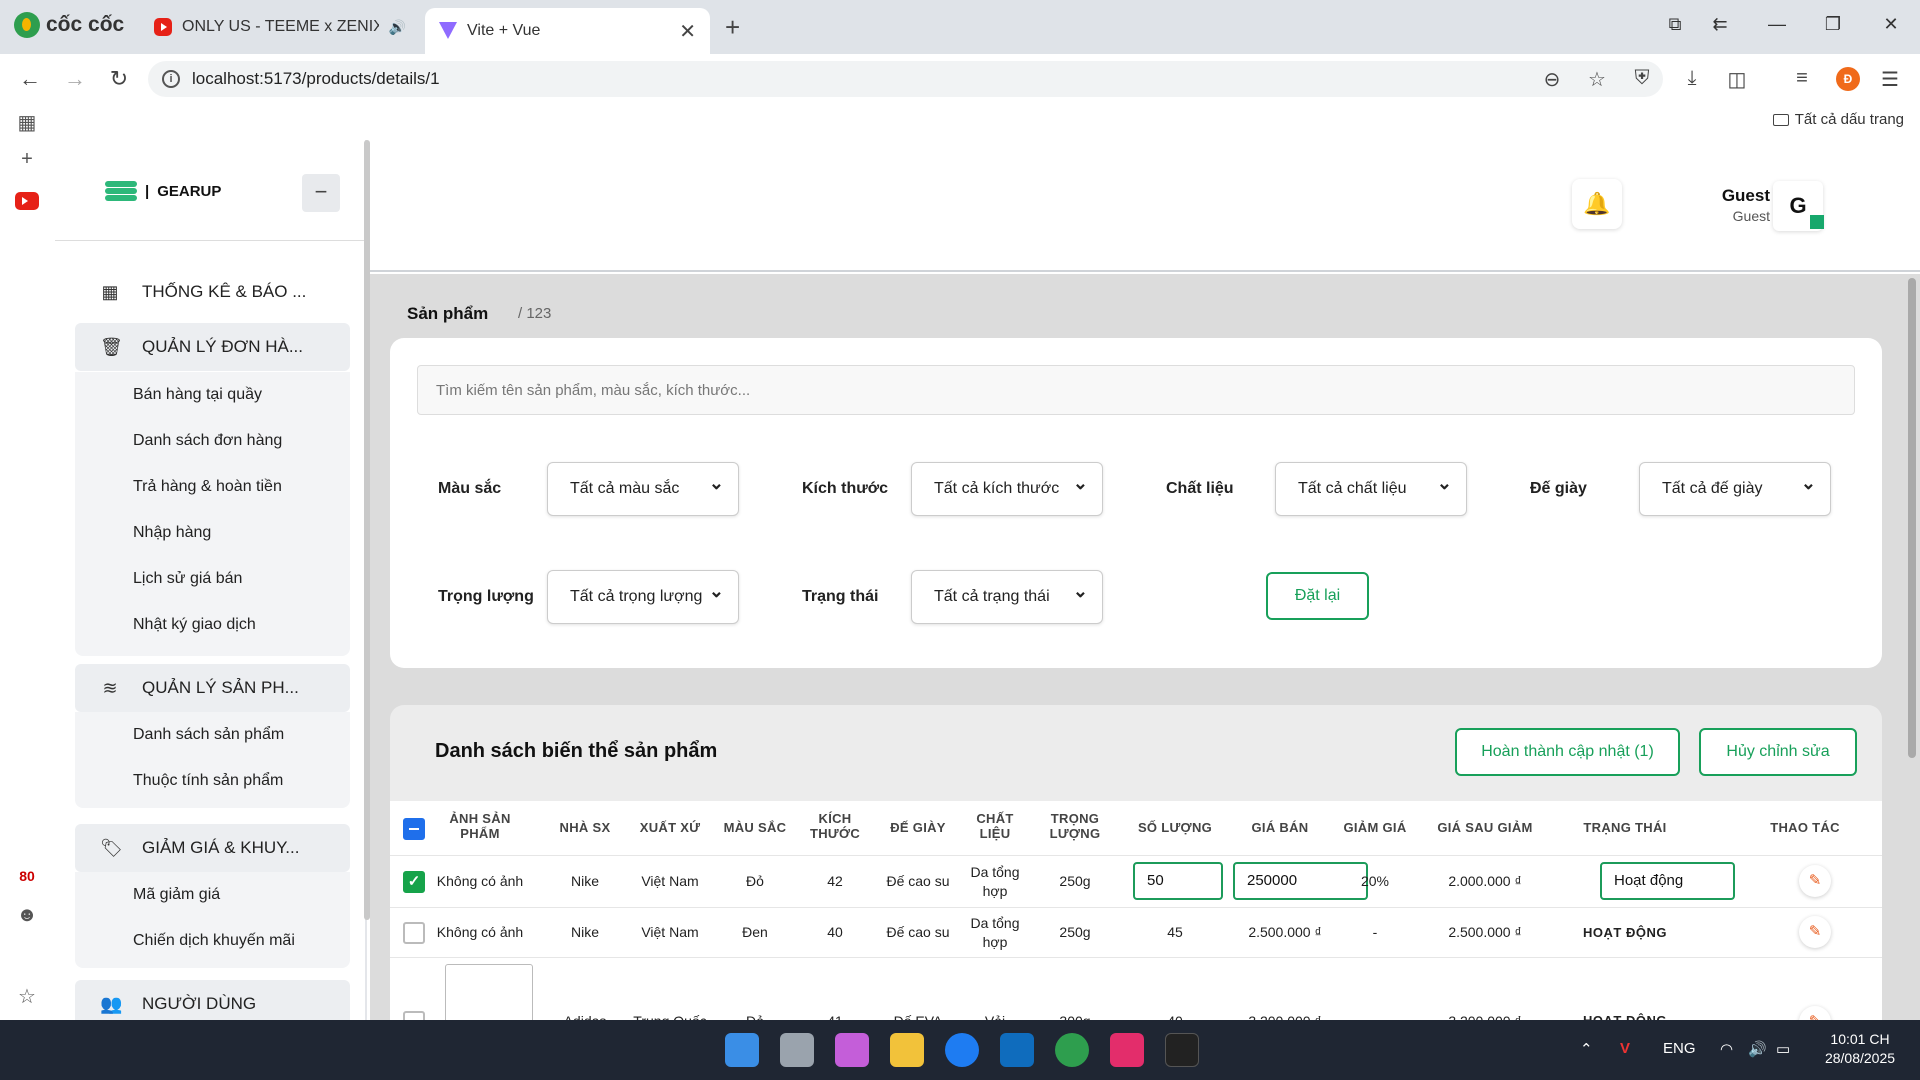 This screenshot has width=1920, height=1080. What do you see at coordinates (414, 933) in the screenshot?
I see `row-checkbox` at bounding box center [414, 933].